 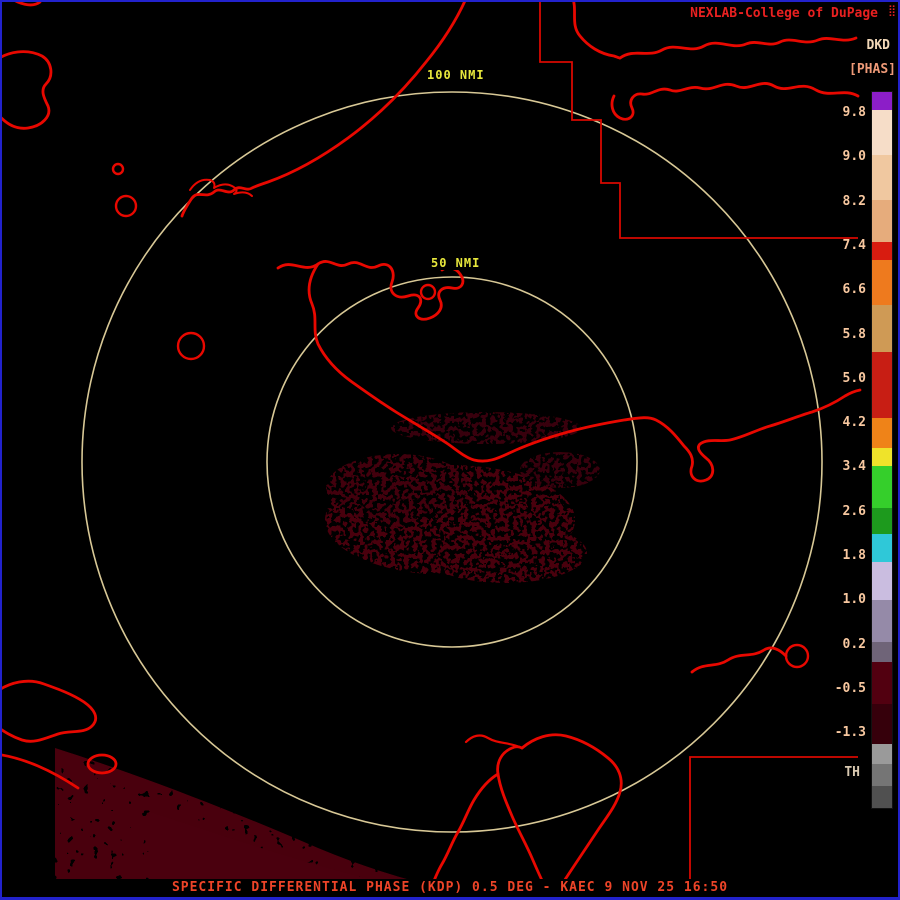 What do you see at coordinates (571, 816) in the screenshot?
I see `lake-outline-east` at bounding box center [571, 816].